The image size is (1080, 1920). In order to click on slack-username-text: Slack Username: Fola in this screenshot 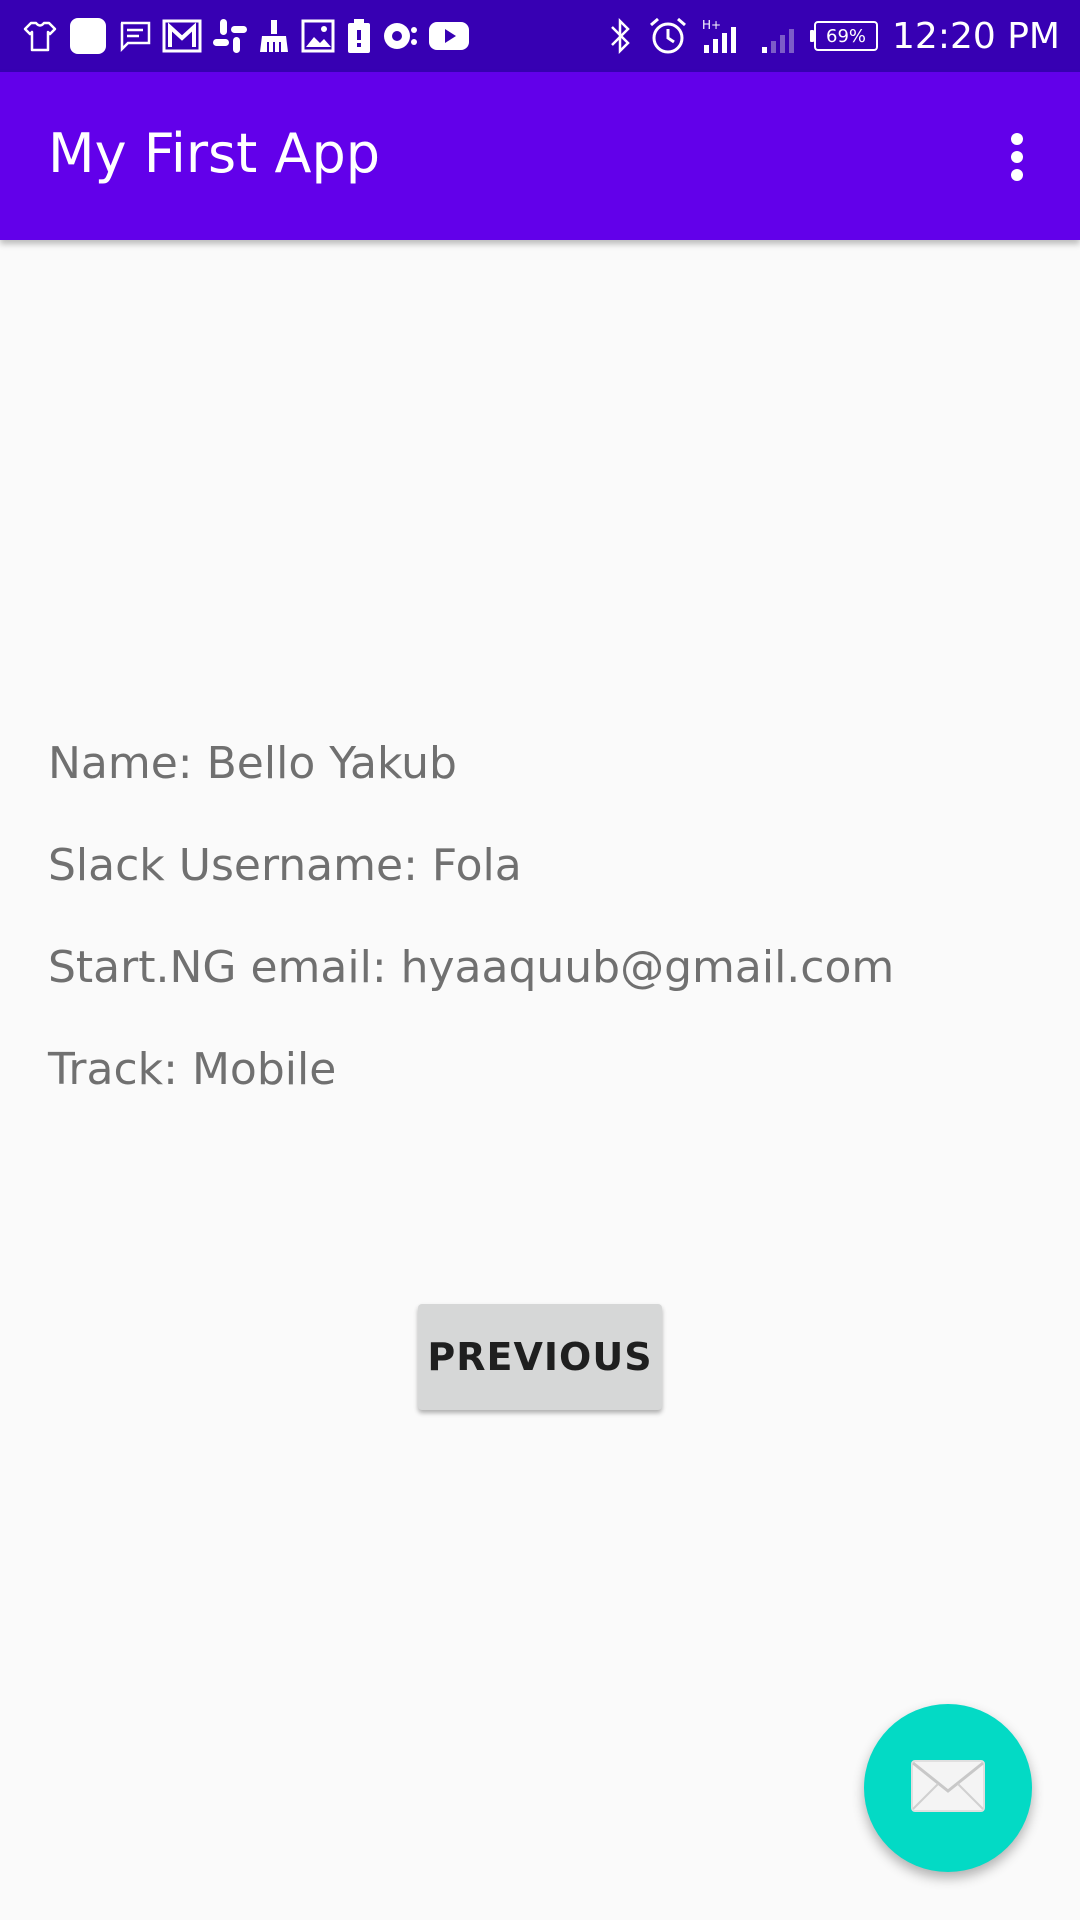, I will do `click(285, 865)`.